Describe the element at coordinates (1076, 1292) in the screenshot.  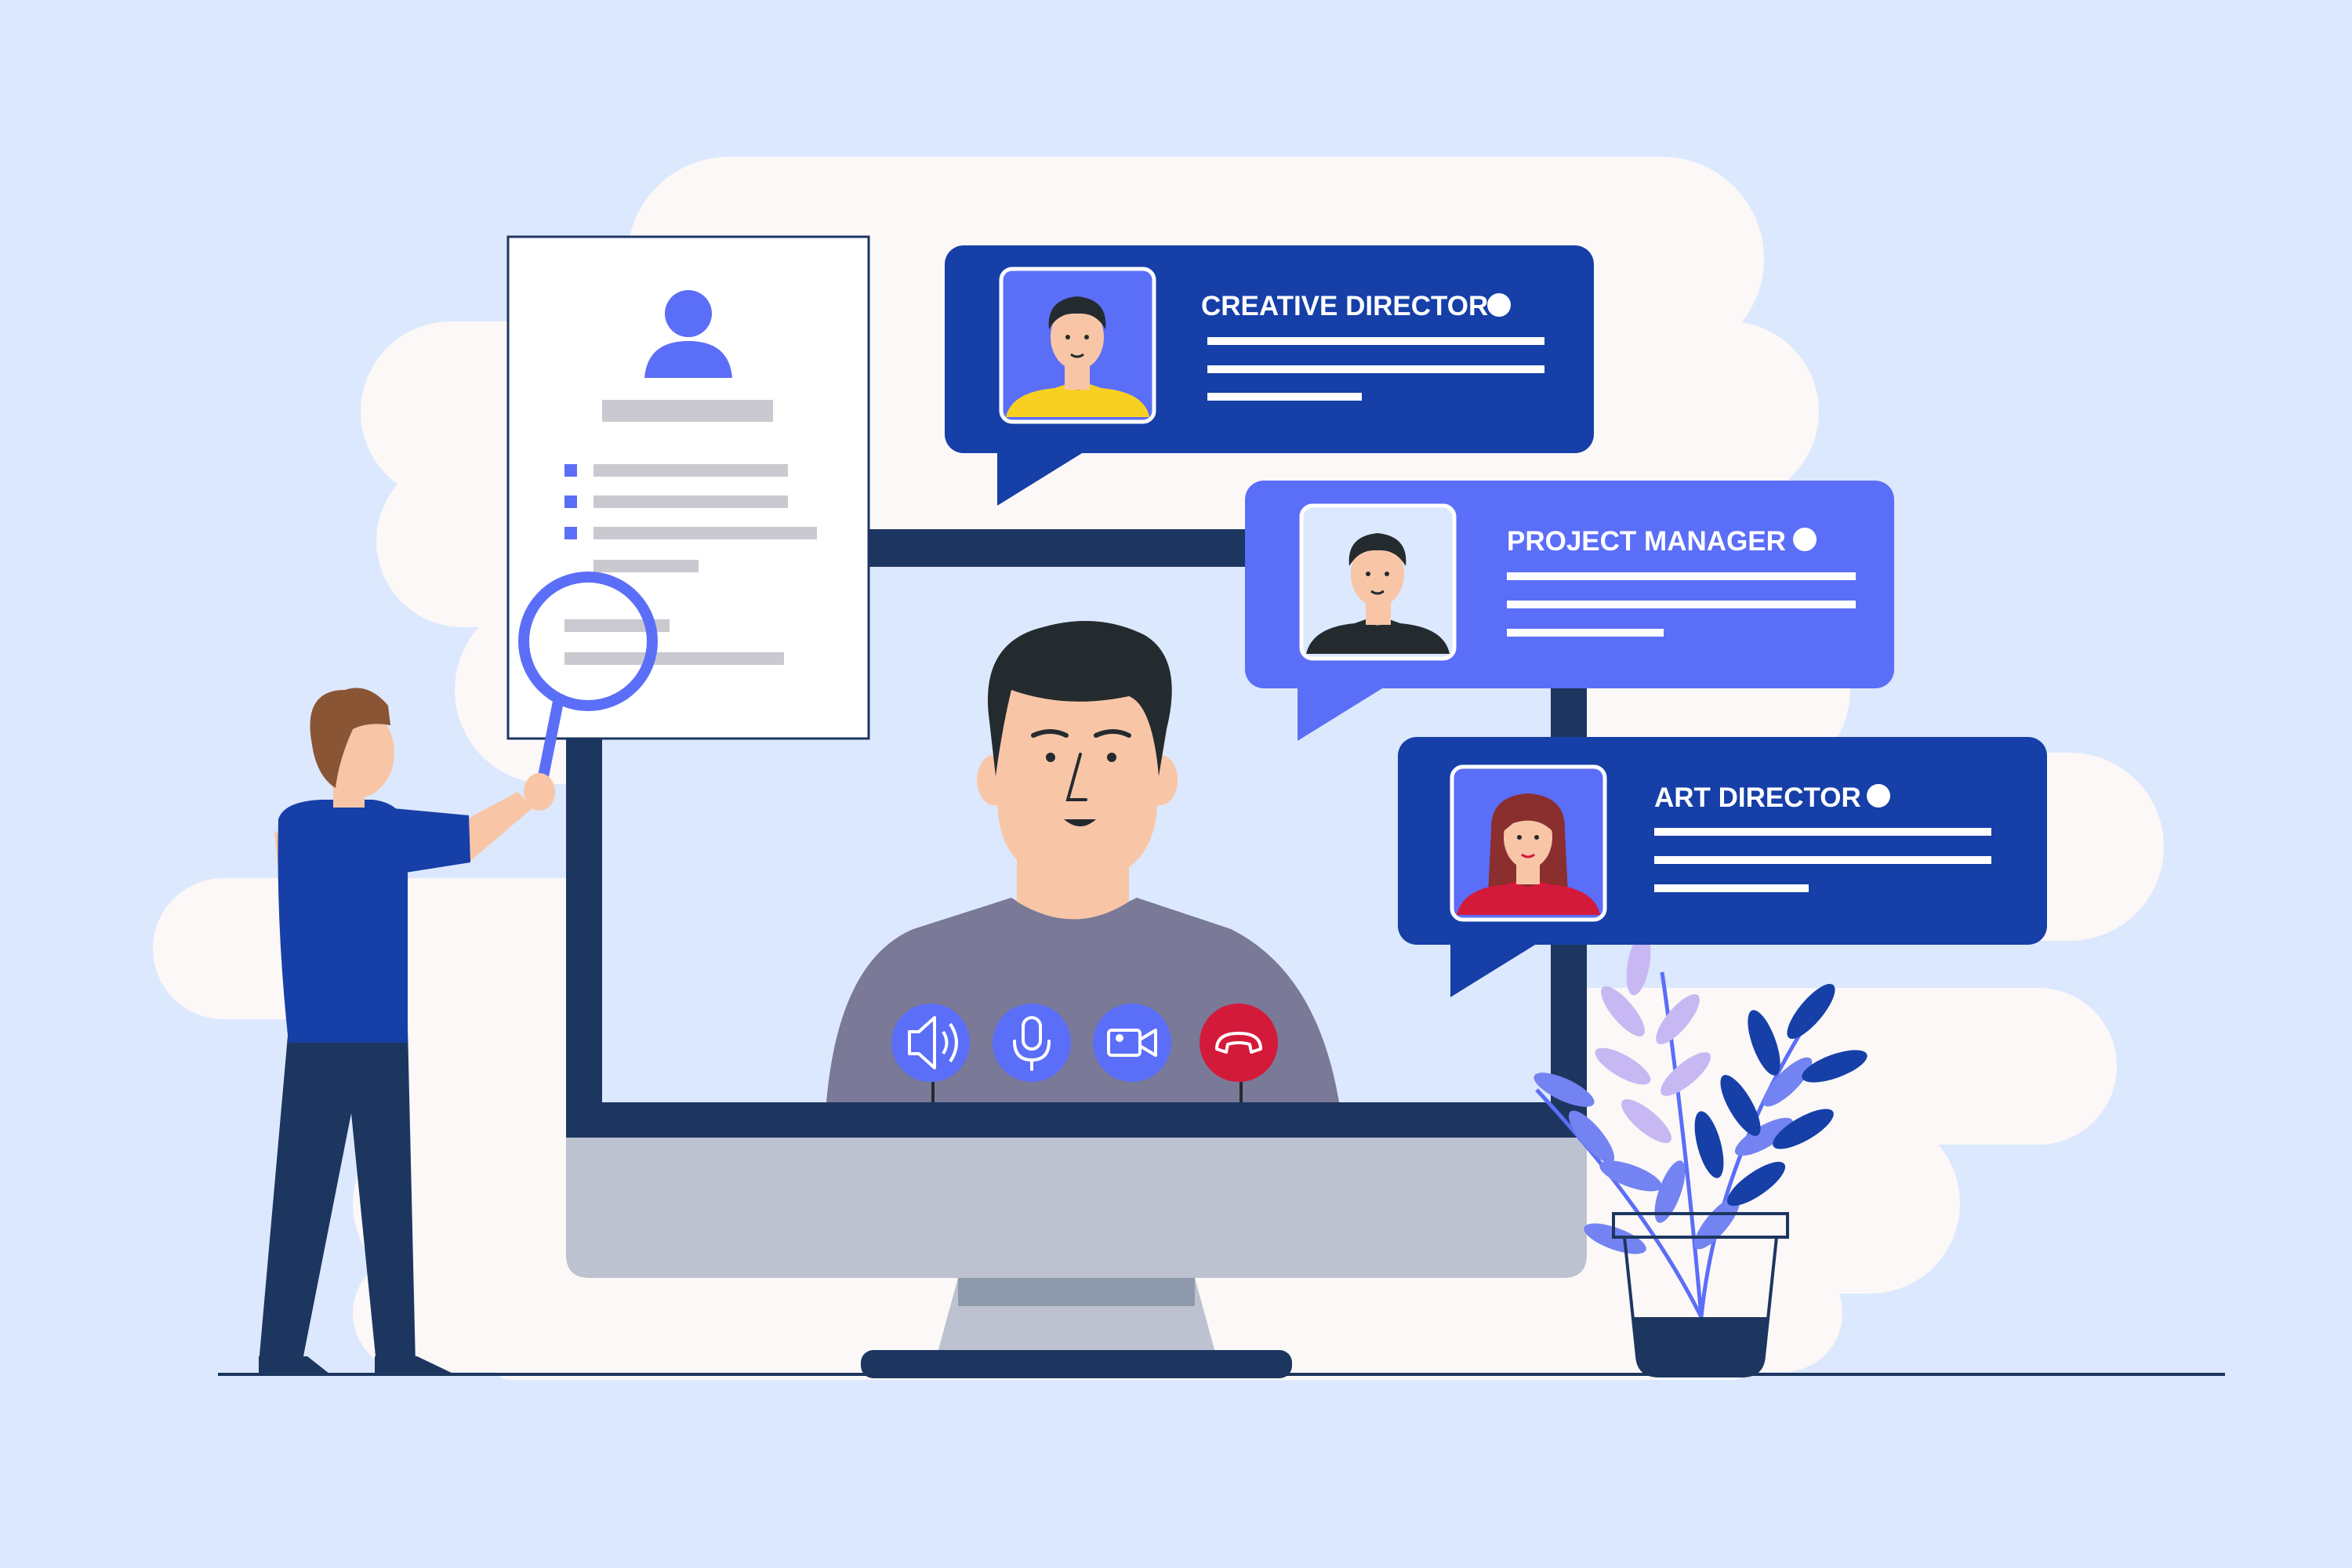
I see `monitor-stand-neck-shadow` at that location.